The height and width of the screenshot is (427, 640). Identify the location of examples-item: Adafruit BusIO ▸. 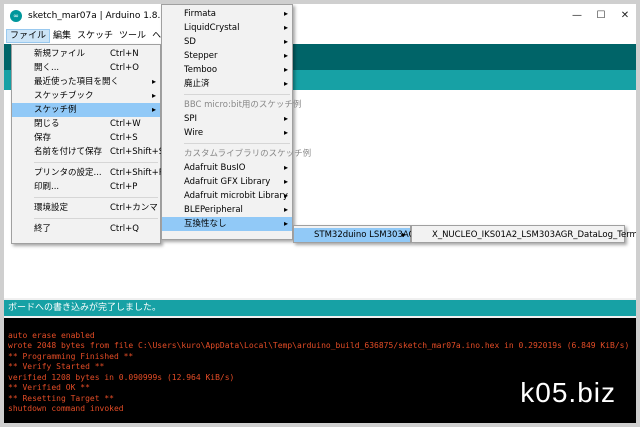
(227, 168).